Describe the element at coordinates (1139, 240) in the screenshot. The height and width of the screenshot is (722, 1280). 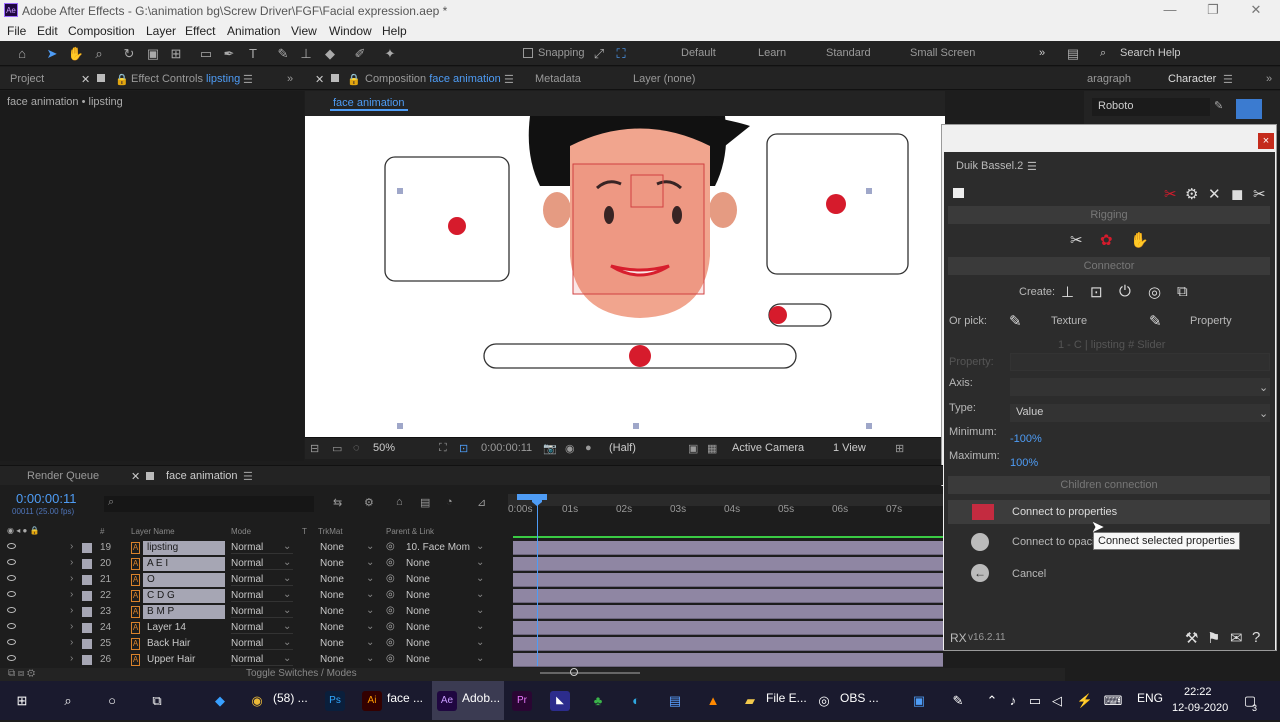
I see `hand-icon: ✋` at that location.